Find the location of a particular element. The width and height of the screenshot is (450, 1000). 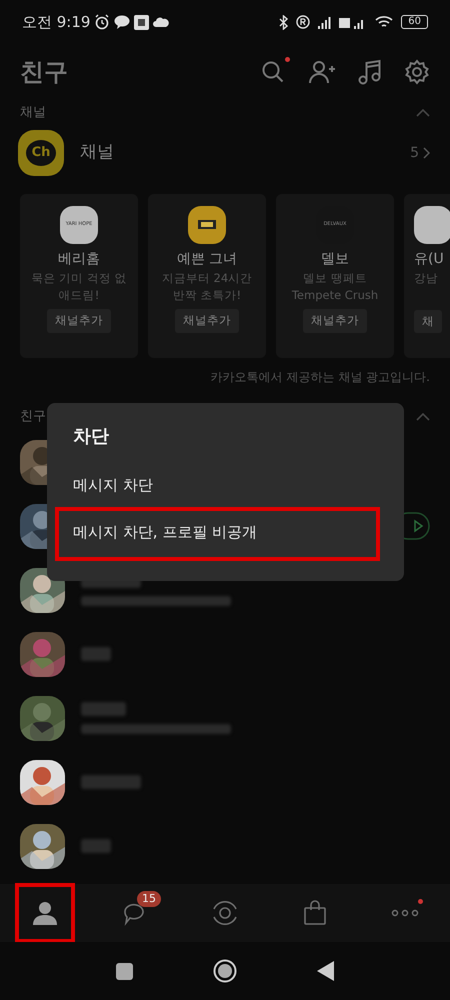

channel-name: 유(U is located at coordinates (429, 259).